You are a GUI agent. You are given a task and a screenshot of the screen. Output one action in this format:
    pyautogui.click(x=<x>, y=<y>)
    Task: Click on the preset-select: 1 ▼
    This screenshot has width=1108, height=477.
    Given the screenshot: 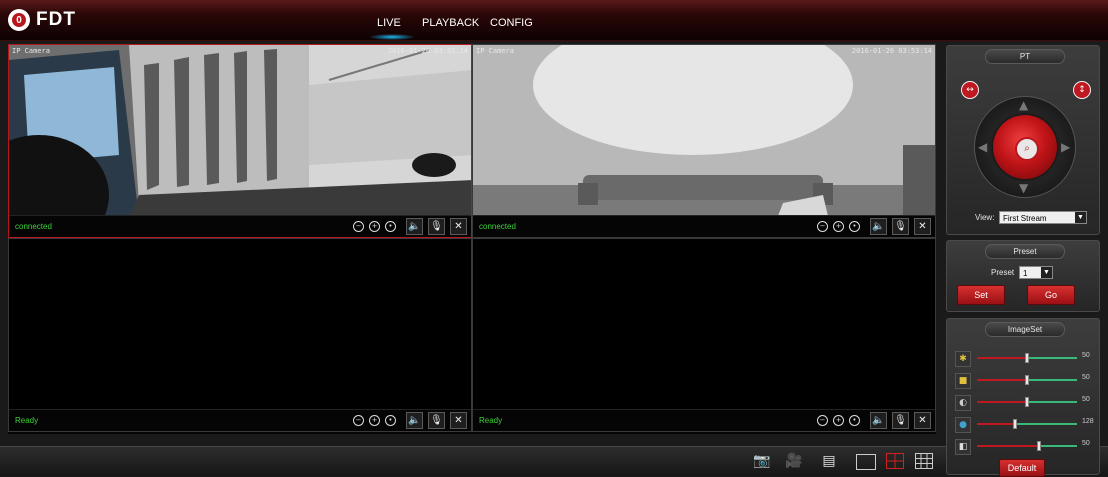 What is the action you would take?
    pyautogui.click(x=1036, y=272)
    